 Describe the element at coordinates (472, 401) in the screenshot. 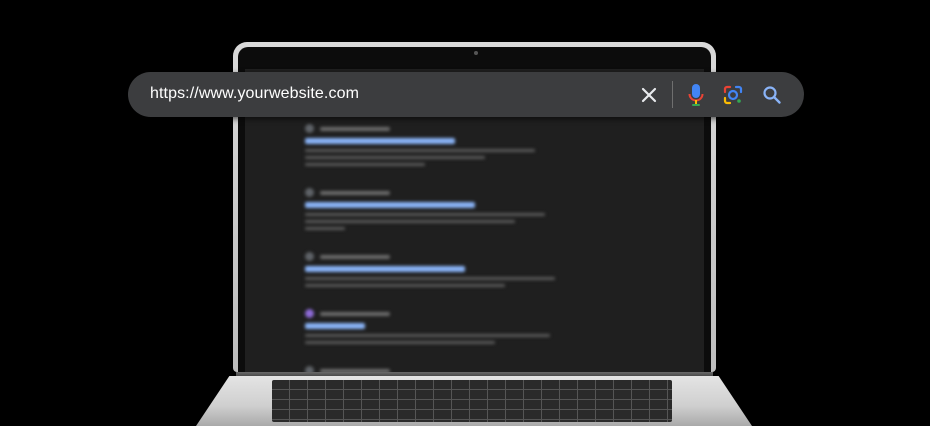

I see `laptop-keyboard` at that location.